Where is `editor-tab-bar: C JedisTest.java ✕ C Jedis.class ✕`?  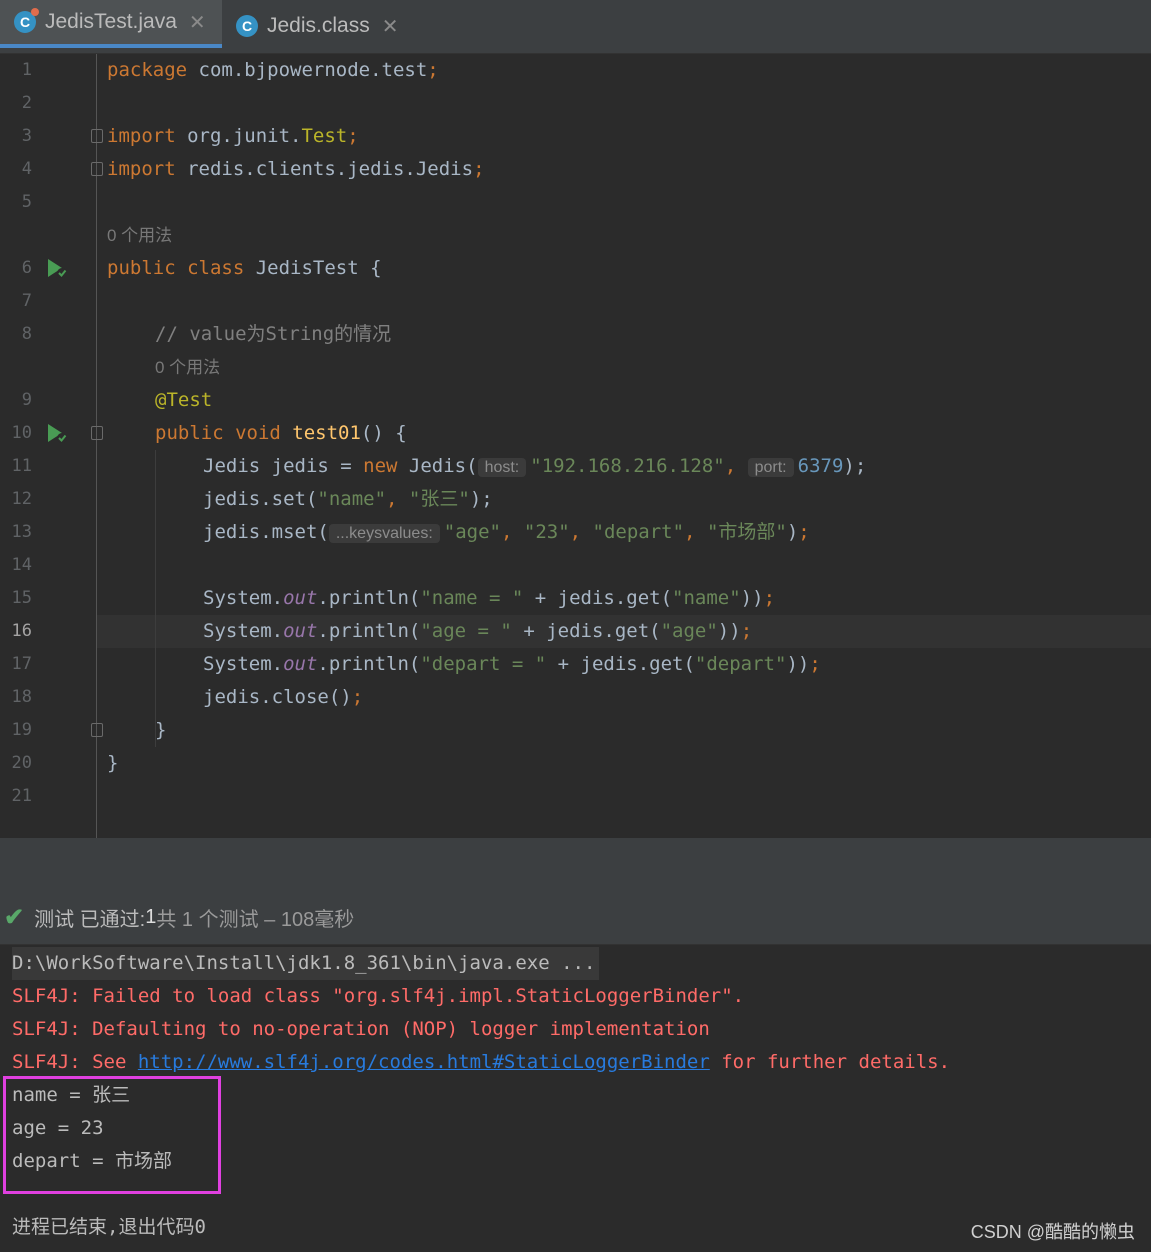 editor-tab-bar: C JedisTest.java ✕ C Jedis.class ✕ is located at coordinates (575, 27).